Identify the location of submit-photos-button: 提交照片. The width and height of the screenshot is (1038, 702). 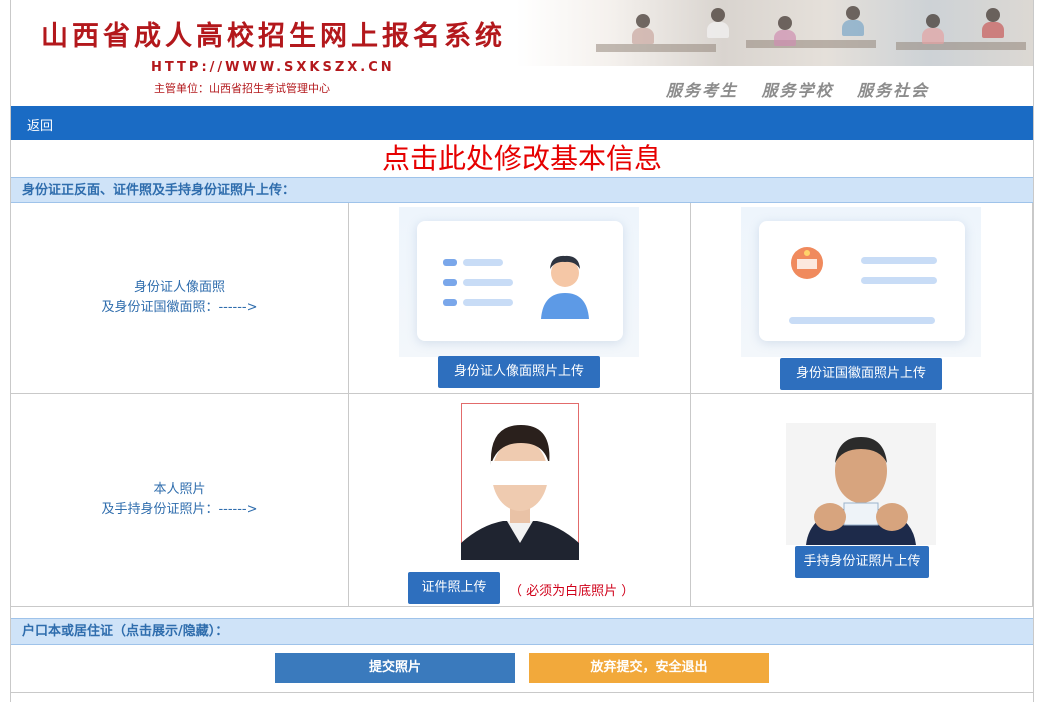
(395, 668).